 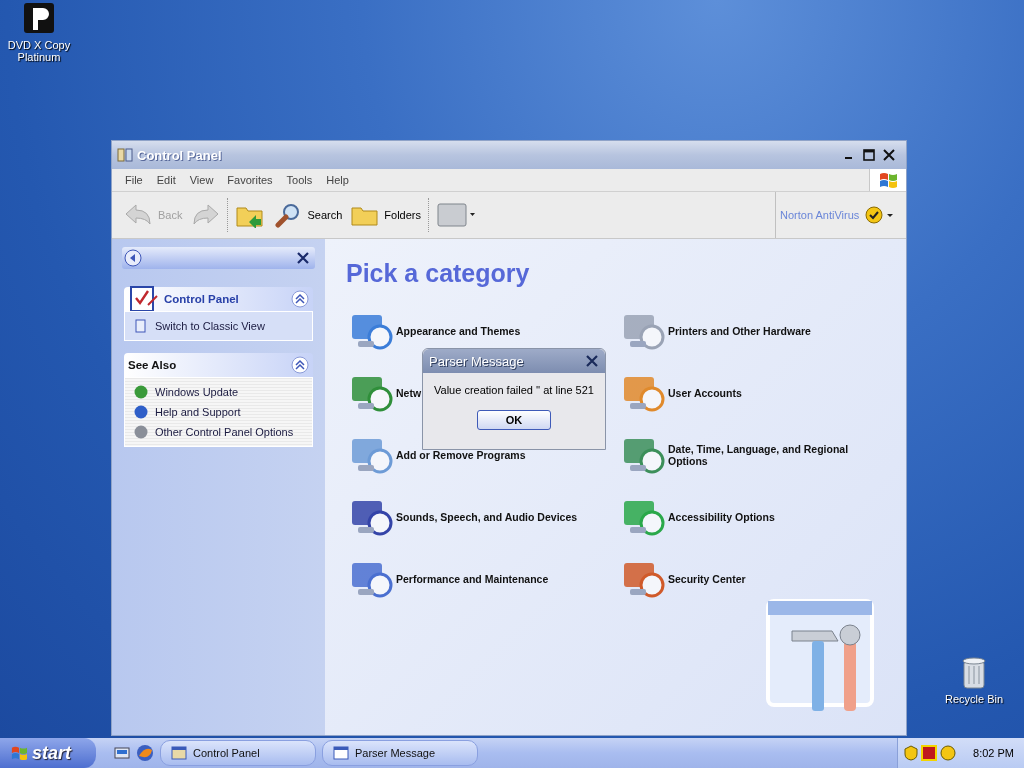 I want to click on desktop-shortcut-icon, so click(x=122, y=753).